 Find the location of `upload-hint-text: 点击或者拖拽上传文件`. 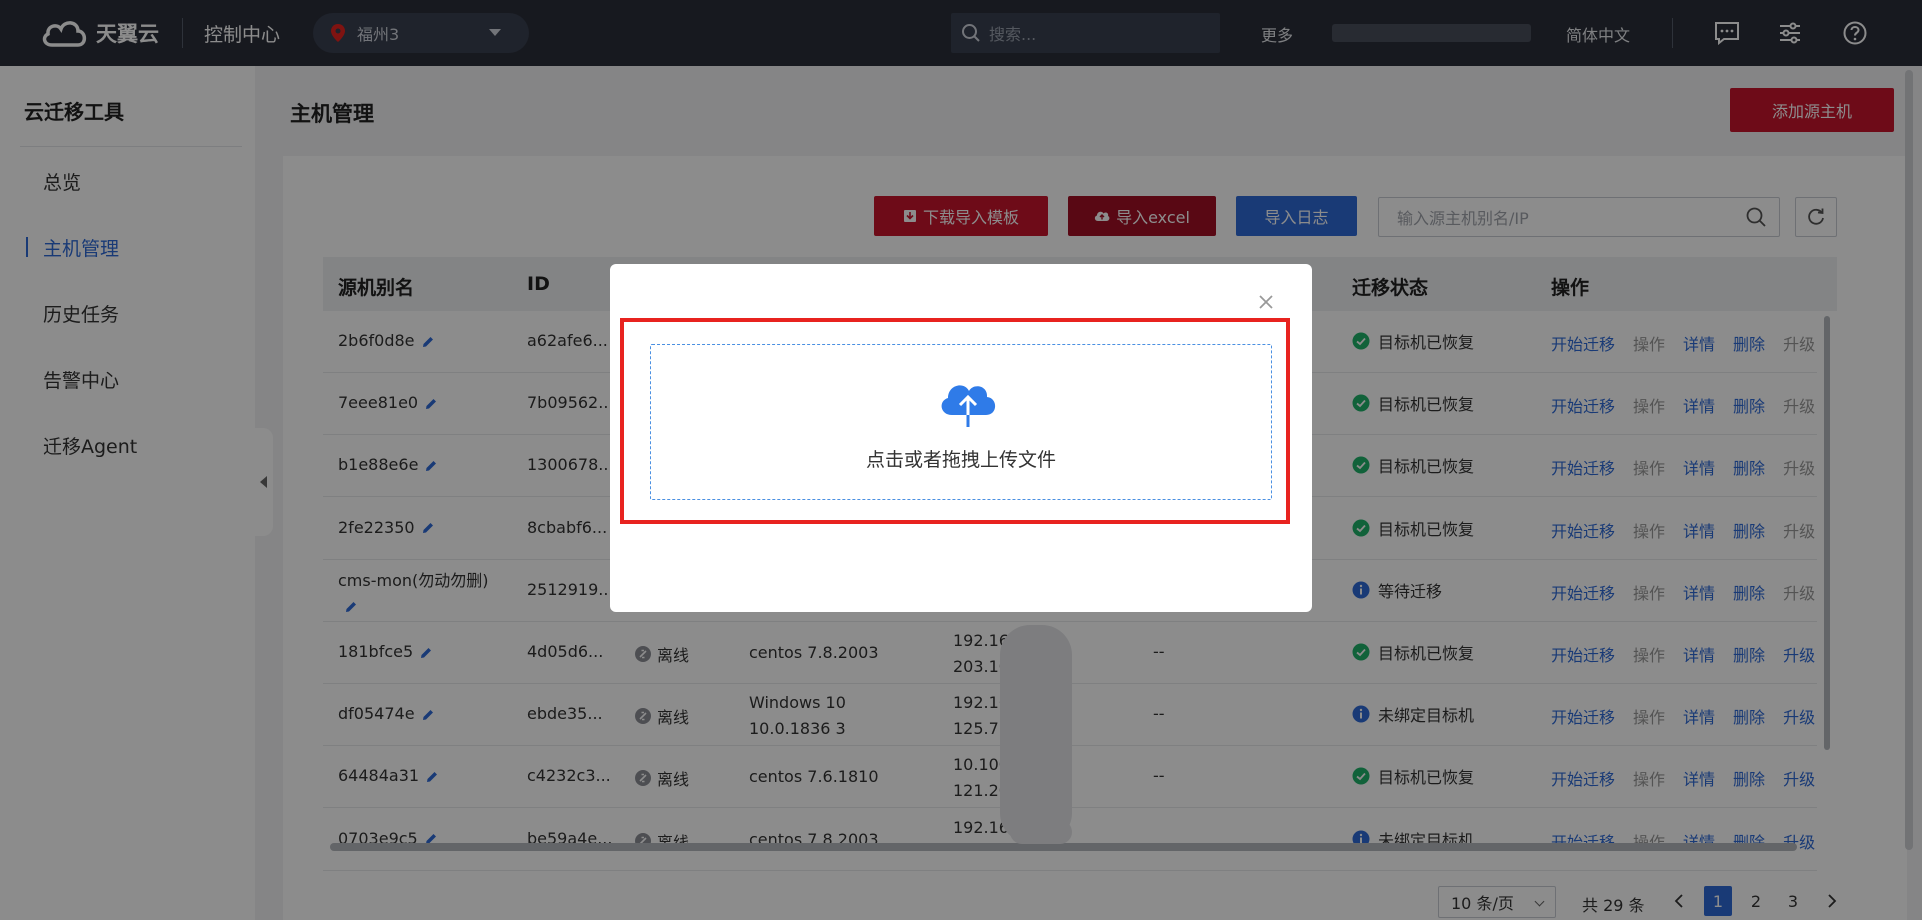

upload-hint-text: 点击或者拖拽上传文件 is located at coordinates (960, 460).